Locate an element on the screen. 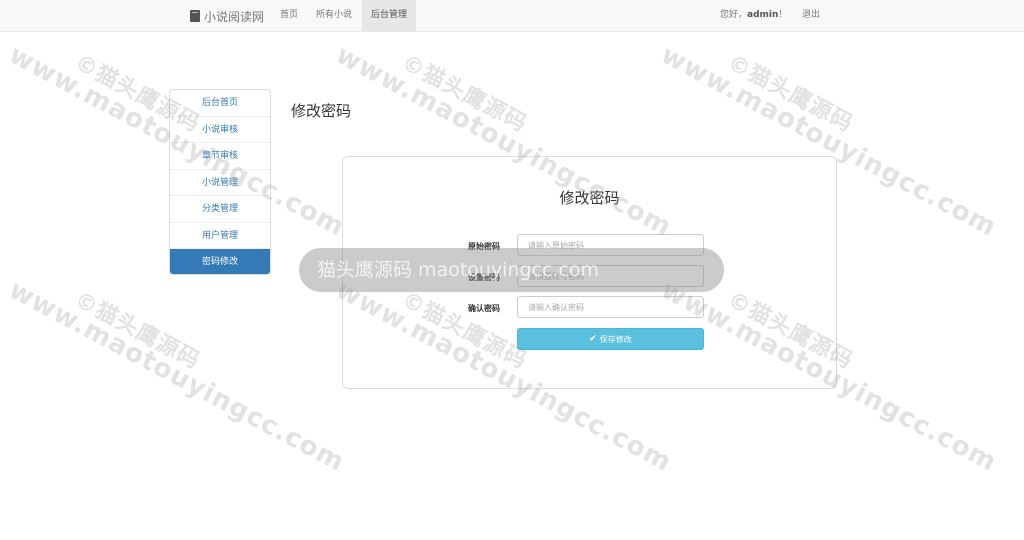  book-icon is located at coordinates (195, 16).